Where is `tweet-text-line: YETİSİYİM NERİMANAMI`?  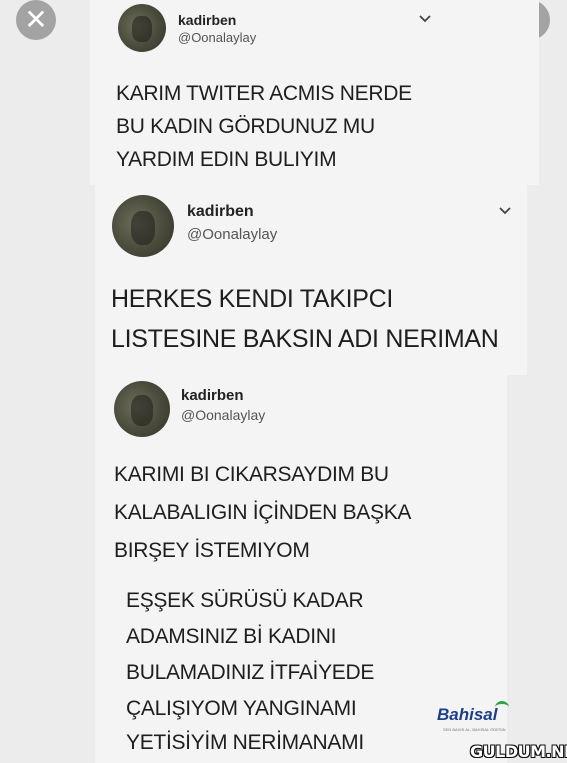 tweet-text-line: YETİSİYİM NERİMANAMI is located at coordinates (245, 742).